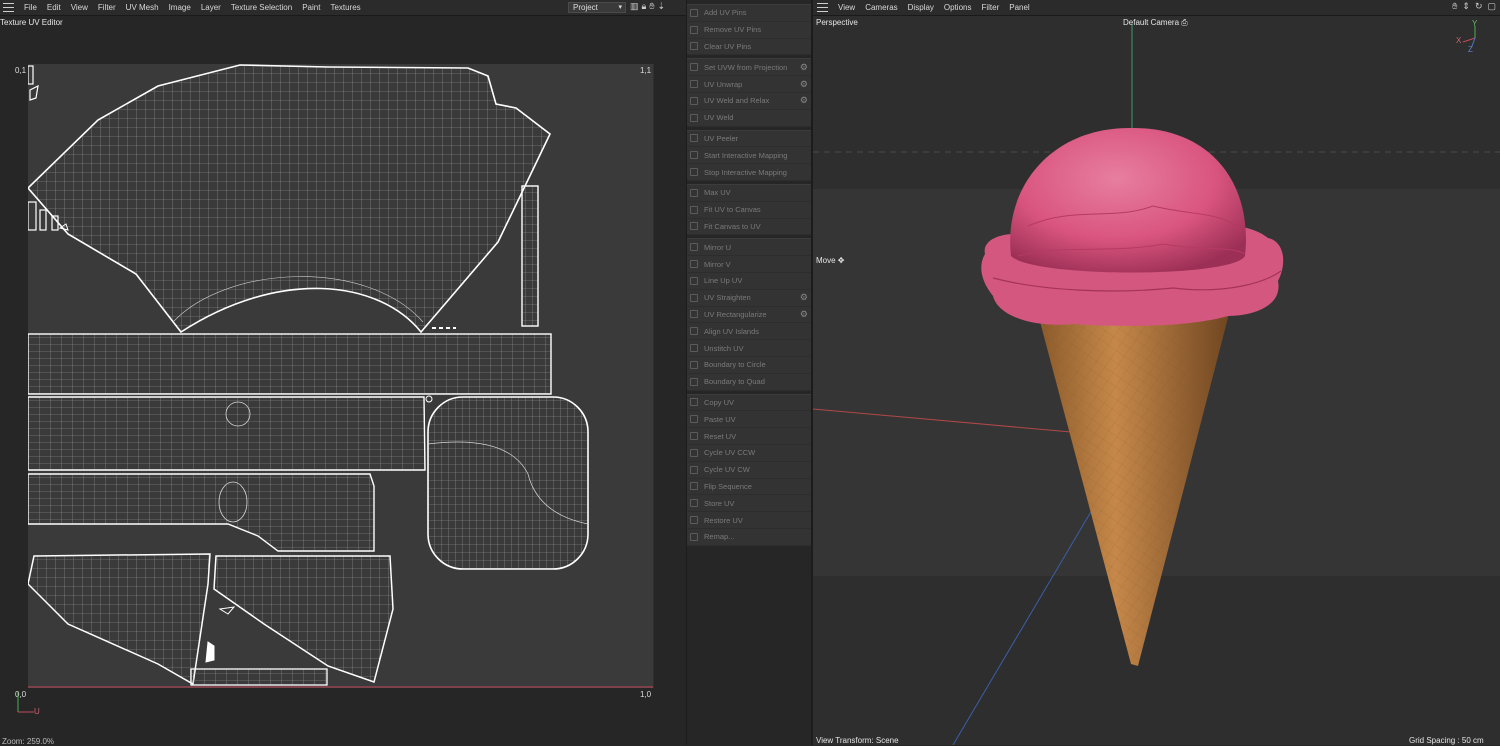  Describe the element at coordinates (749, 348) in the screenshot. I see `tool-item-unstitch-uv: Unstitch UV` at that location.